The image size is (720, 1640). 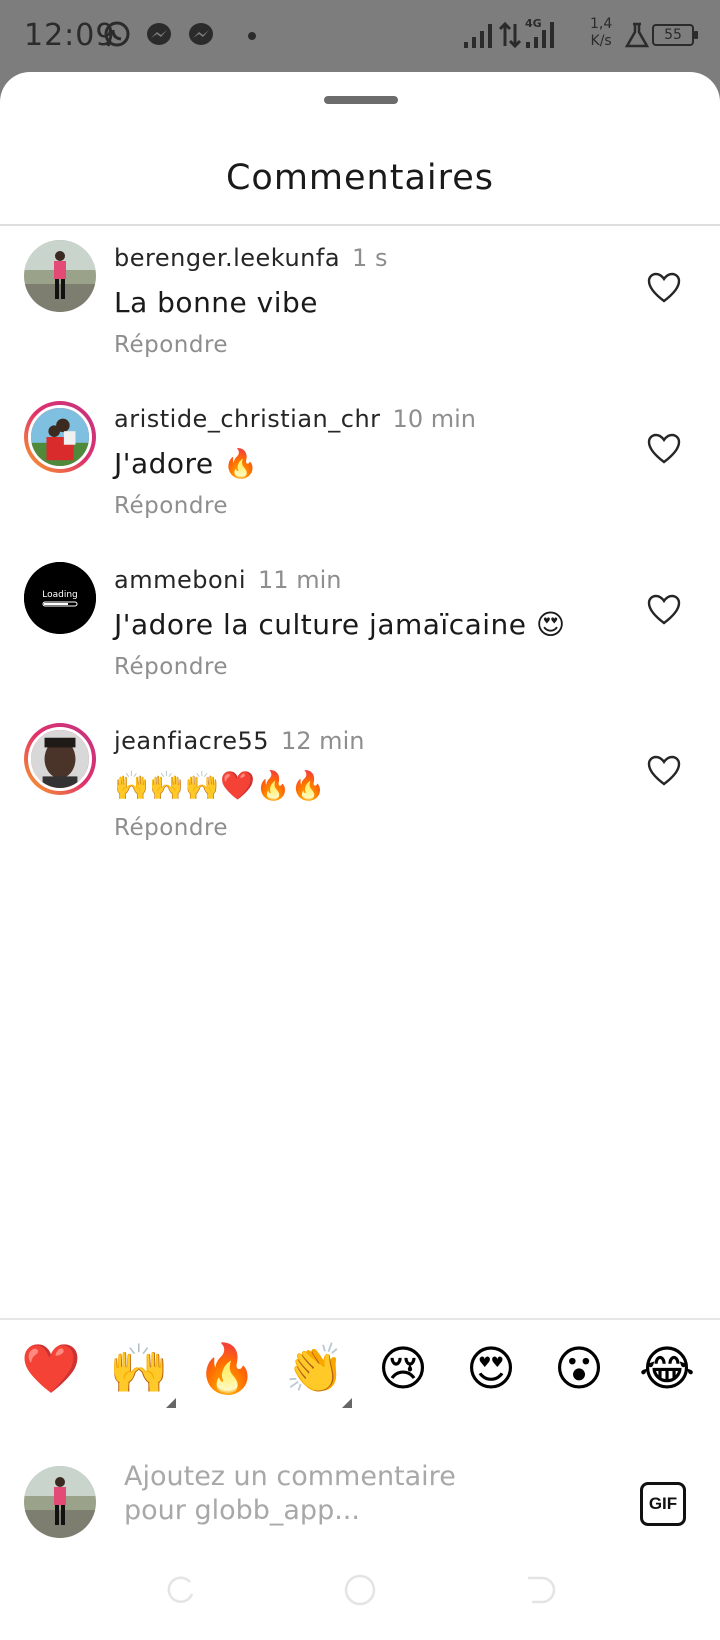 What do you see at coordinates (478, 36) in the screenshot?
I see `signal-icon` at bounding box center [478, 36].